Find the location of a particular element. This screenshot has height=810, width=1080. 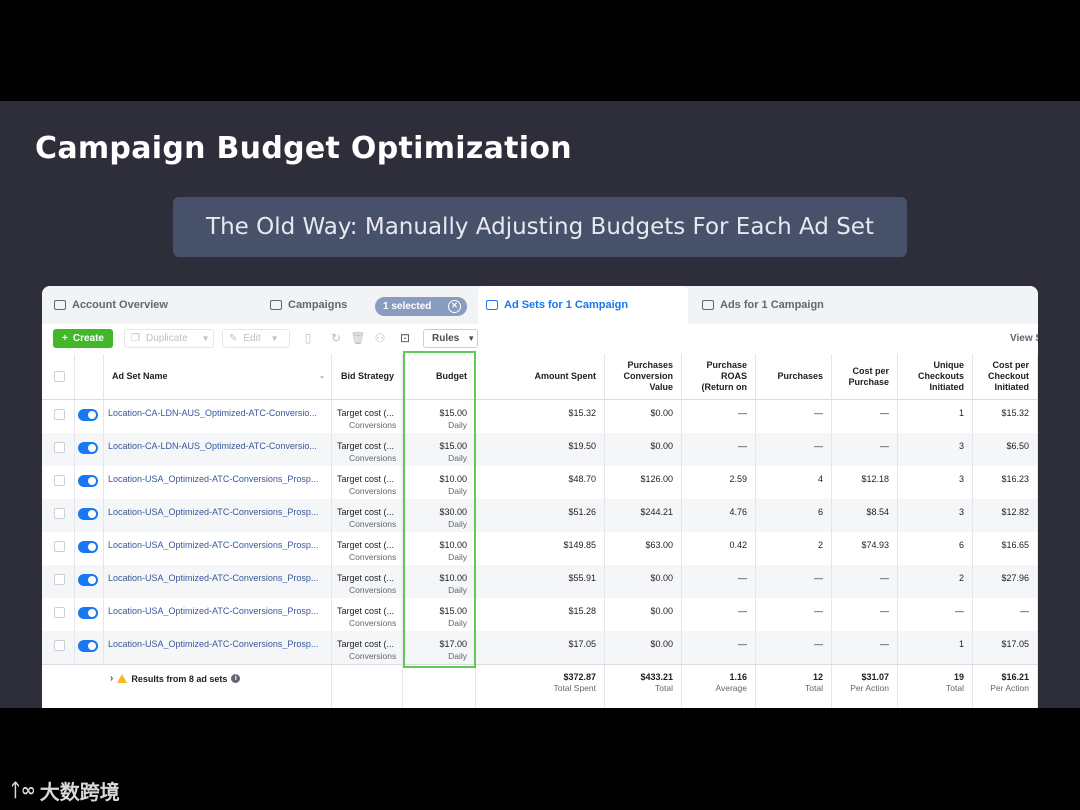

budget-value: $10.00 is located at coordinates (453, 545).